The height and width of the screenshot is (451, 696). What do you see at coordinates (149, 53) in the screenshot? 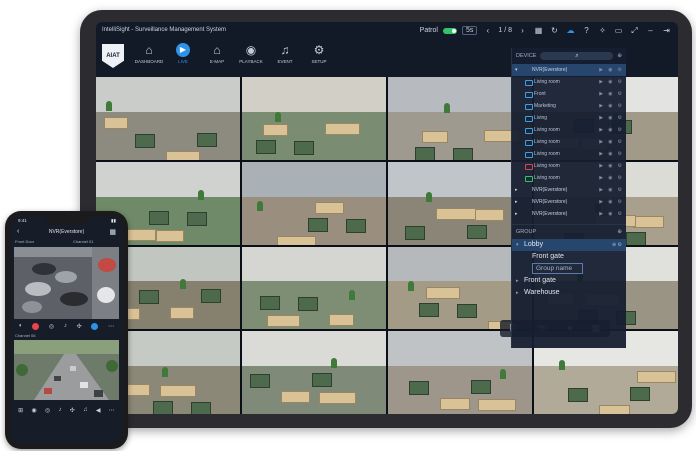
I see `nav-dashboard: ⌂ DASHBOARD` at bounding box center [149, 53].